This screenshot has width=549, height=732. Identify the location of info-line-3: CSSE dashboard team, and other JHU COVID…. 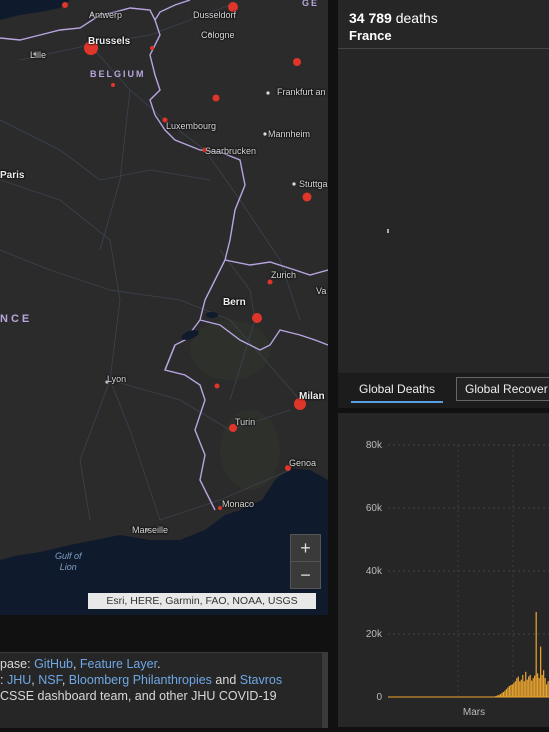
(138, 696).